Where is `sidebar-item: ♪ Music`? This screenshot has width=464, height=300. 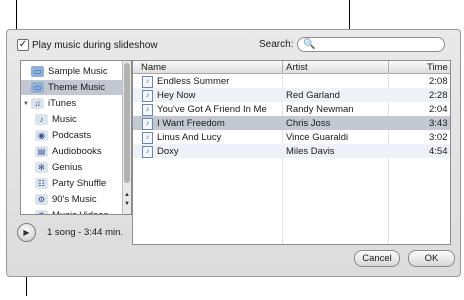 sidebar-item: ♪ Music is located at coordinates (76, 119).